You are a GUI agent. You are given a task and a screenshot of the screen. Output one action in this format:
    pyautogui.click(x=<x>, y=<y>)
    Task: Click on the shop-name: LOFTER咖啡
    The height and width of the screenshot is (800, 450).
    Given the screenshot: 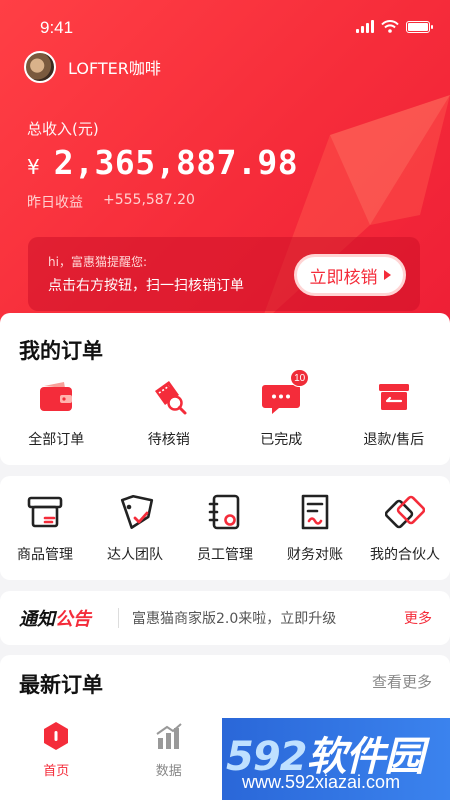 What is the action you would take?
    pyautogui.click(x=114, y=68)
    